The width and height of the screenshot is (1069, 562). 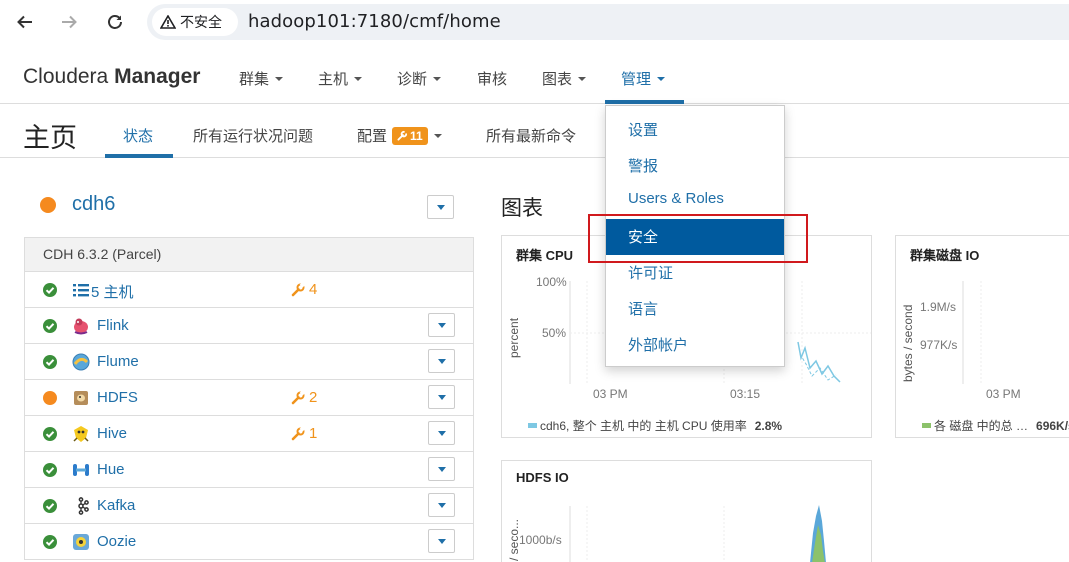 What do you see at coordinates (195, 22) in the screenshot?
I see `security-chip: 不安全` at bounding box center [195, 22].